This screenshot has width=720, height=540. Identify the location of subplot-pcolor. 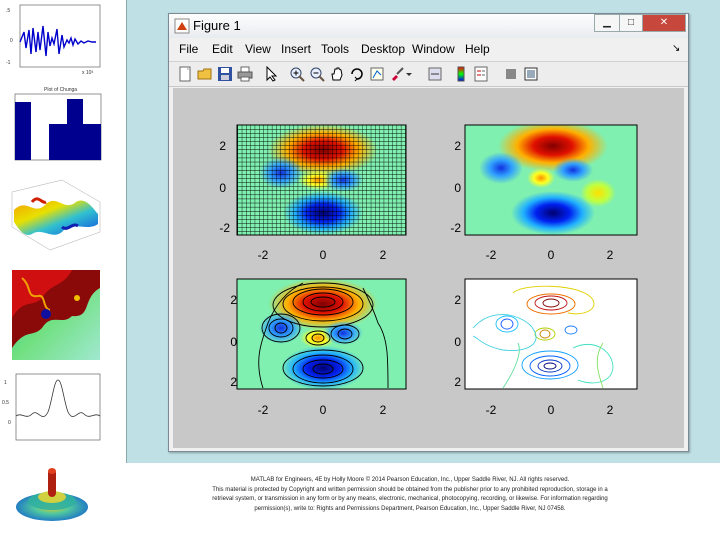
(321, 180).